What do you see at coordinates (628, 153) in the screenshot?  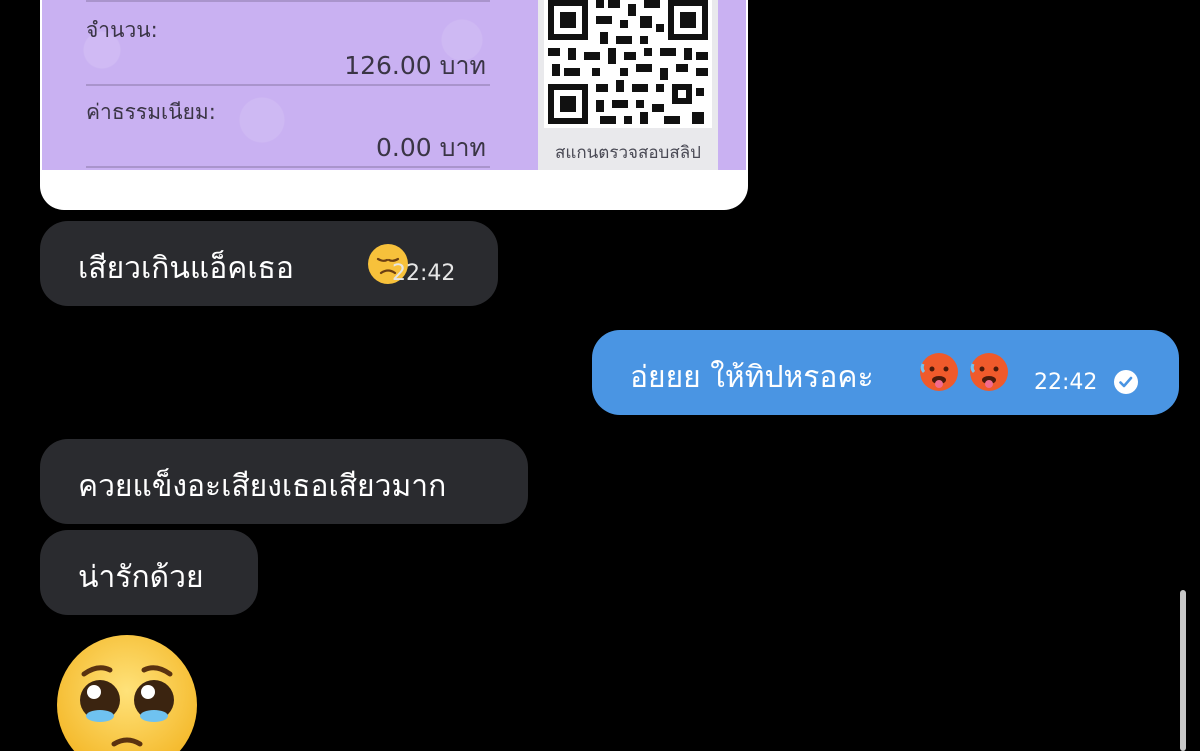 I see `qr-caption: สแกนตรวจสอบสลิป` at bounding box center [628, 153].